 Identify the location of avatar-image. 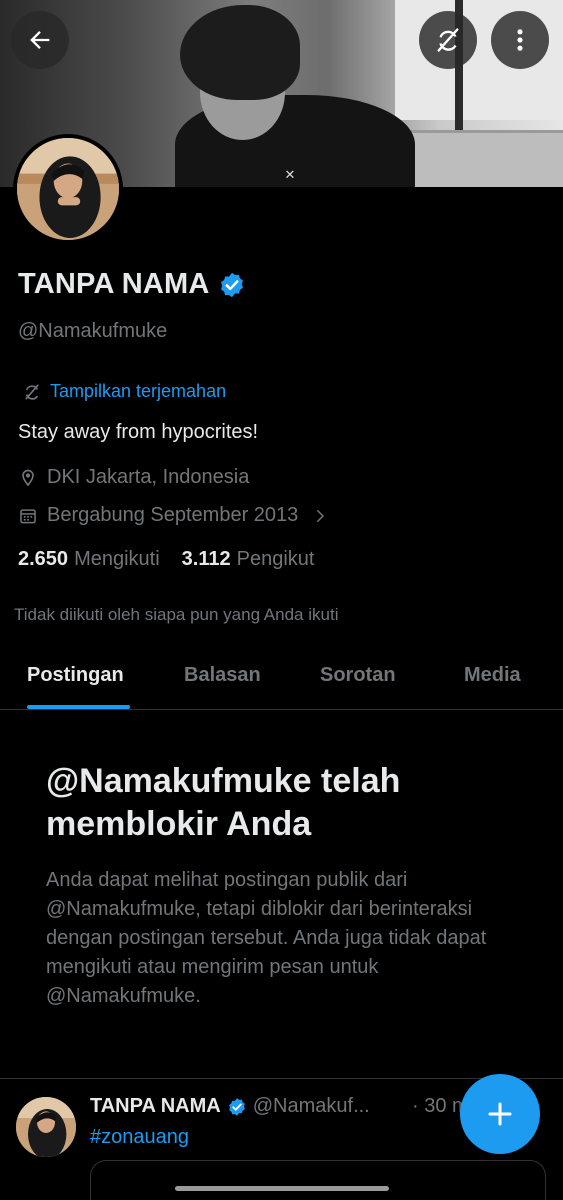
(68, 189).